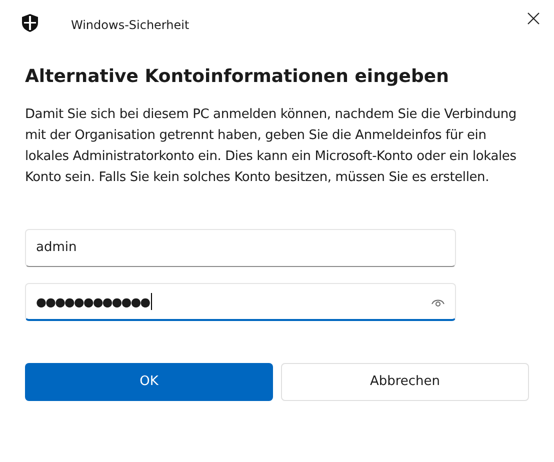 The width and height of the screenshot is (554, 462). What do you see at coordinates (30, 23) in the screenshot?
I see `shield-icon` at bounding box center [30, 23].